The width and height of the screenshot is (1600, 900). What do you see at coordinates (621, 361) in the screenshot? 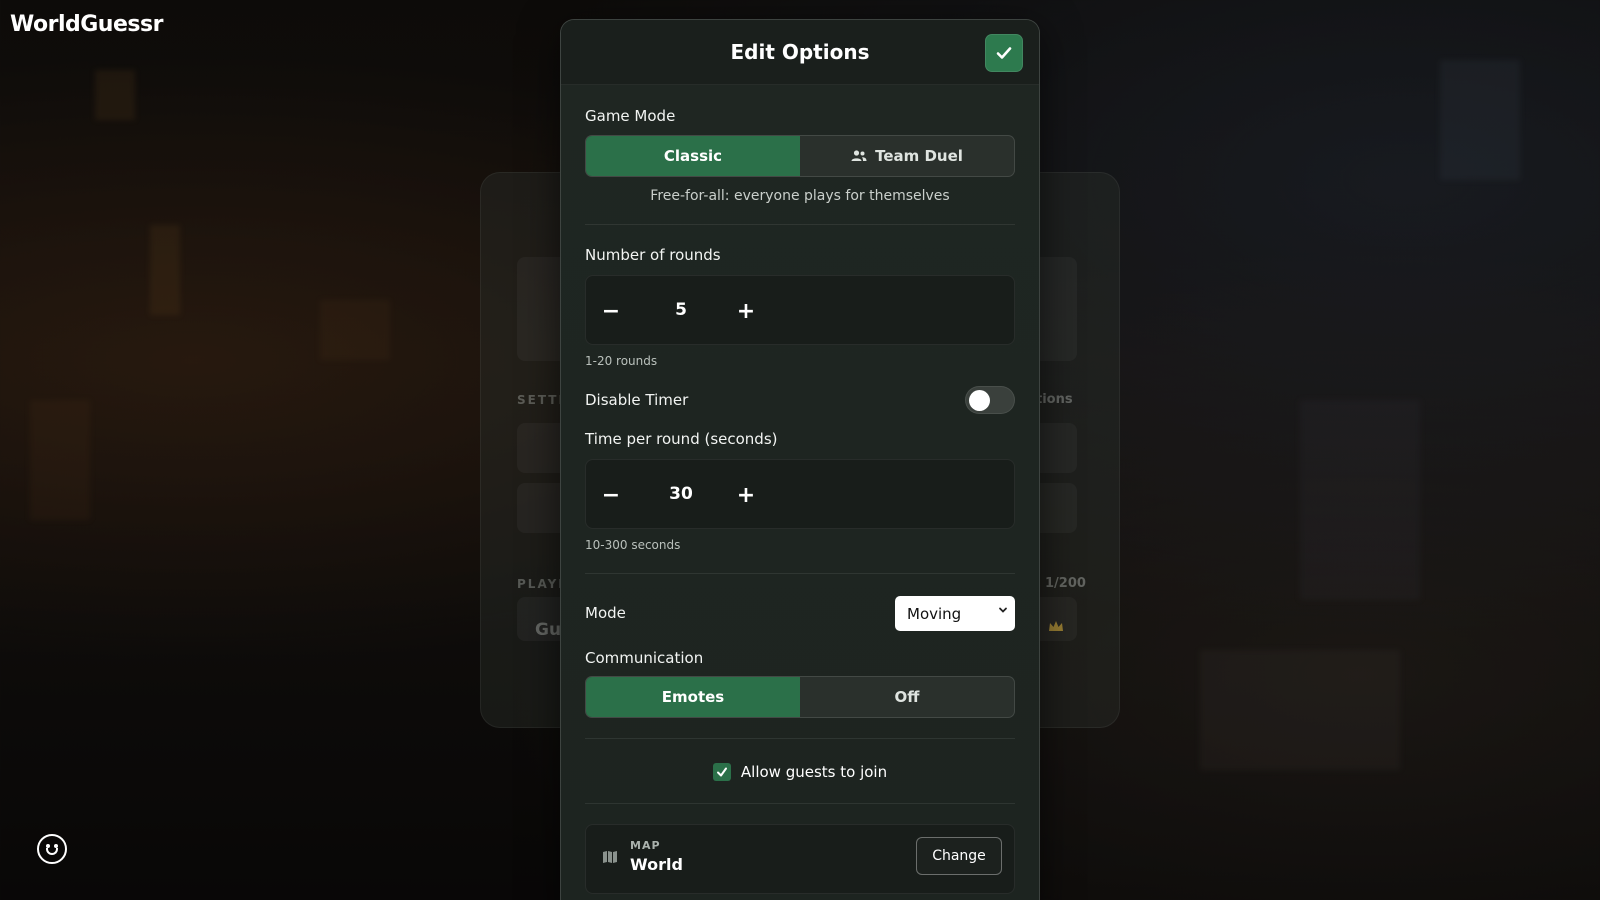
I see `rounds-hint: 1-20 rounds` at bounding box center [621, 361].